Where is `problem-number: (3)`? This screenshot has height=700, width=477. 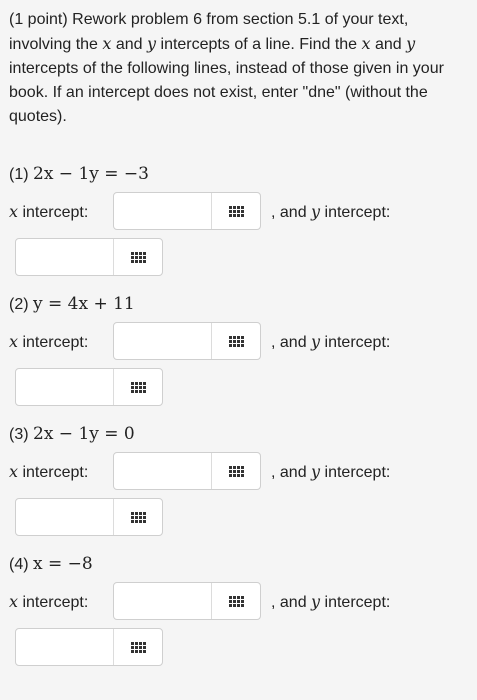 problem-number: (3) is located at coordinates (21, 434).